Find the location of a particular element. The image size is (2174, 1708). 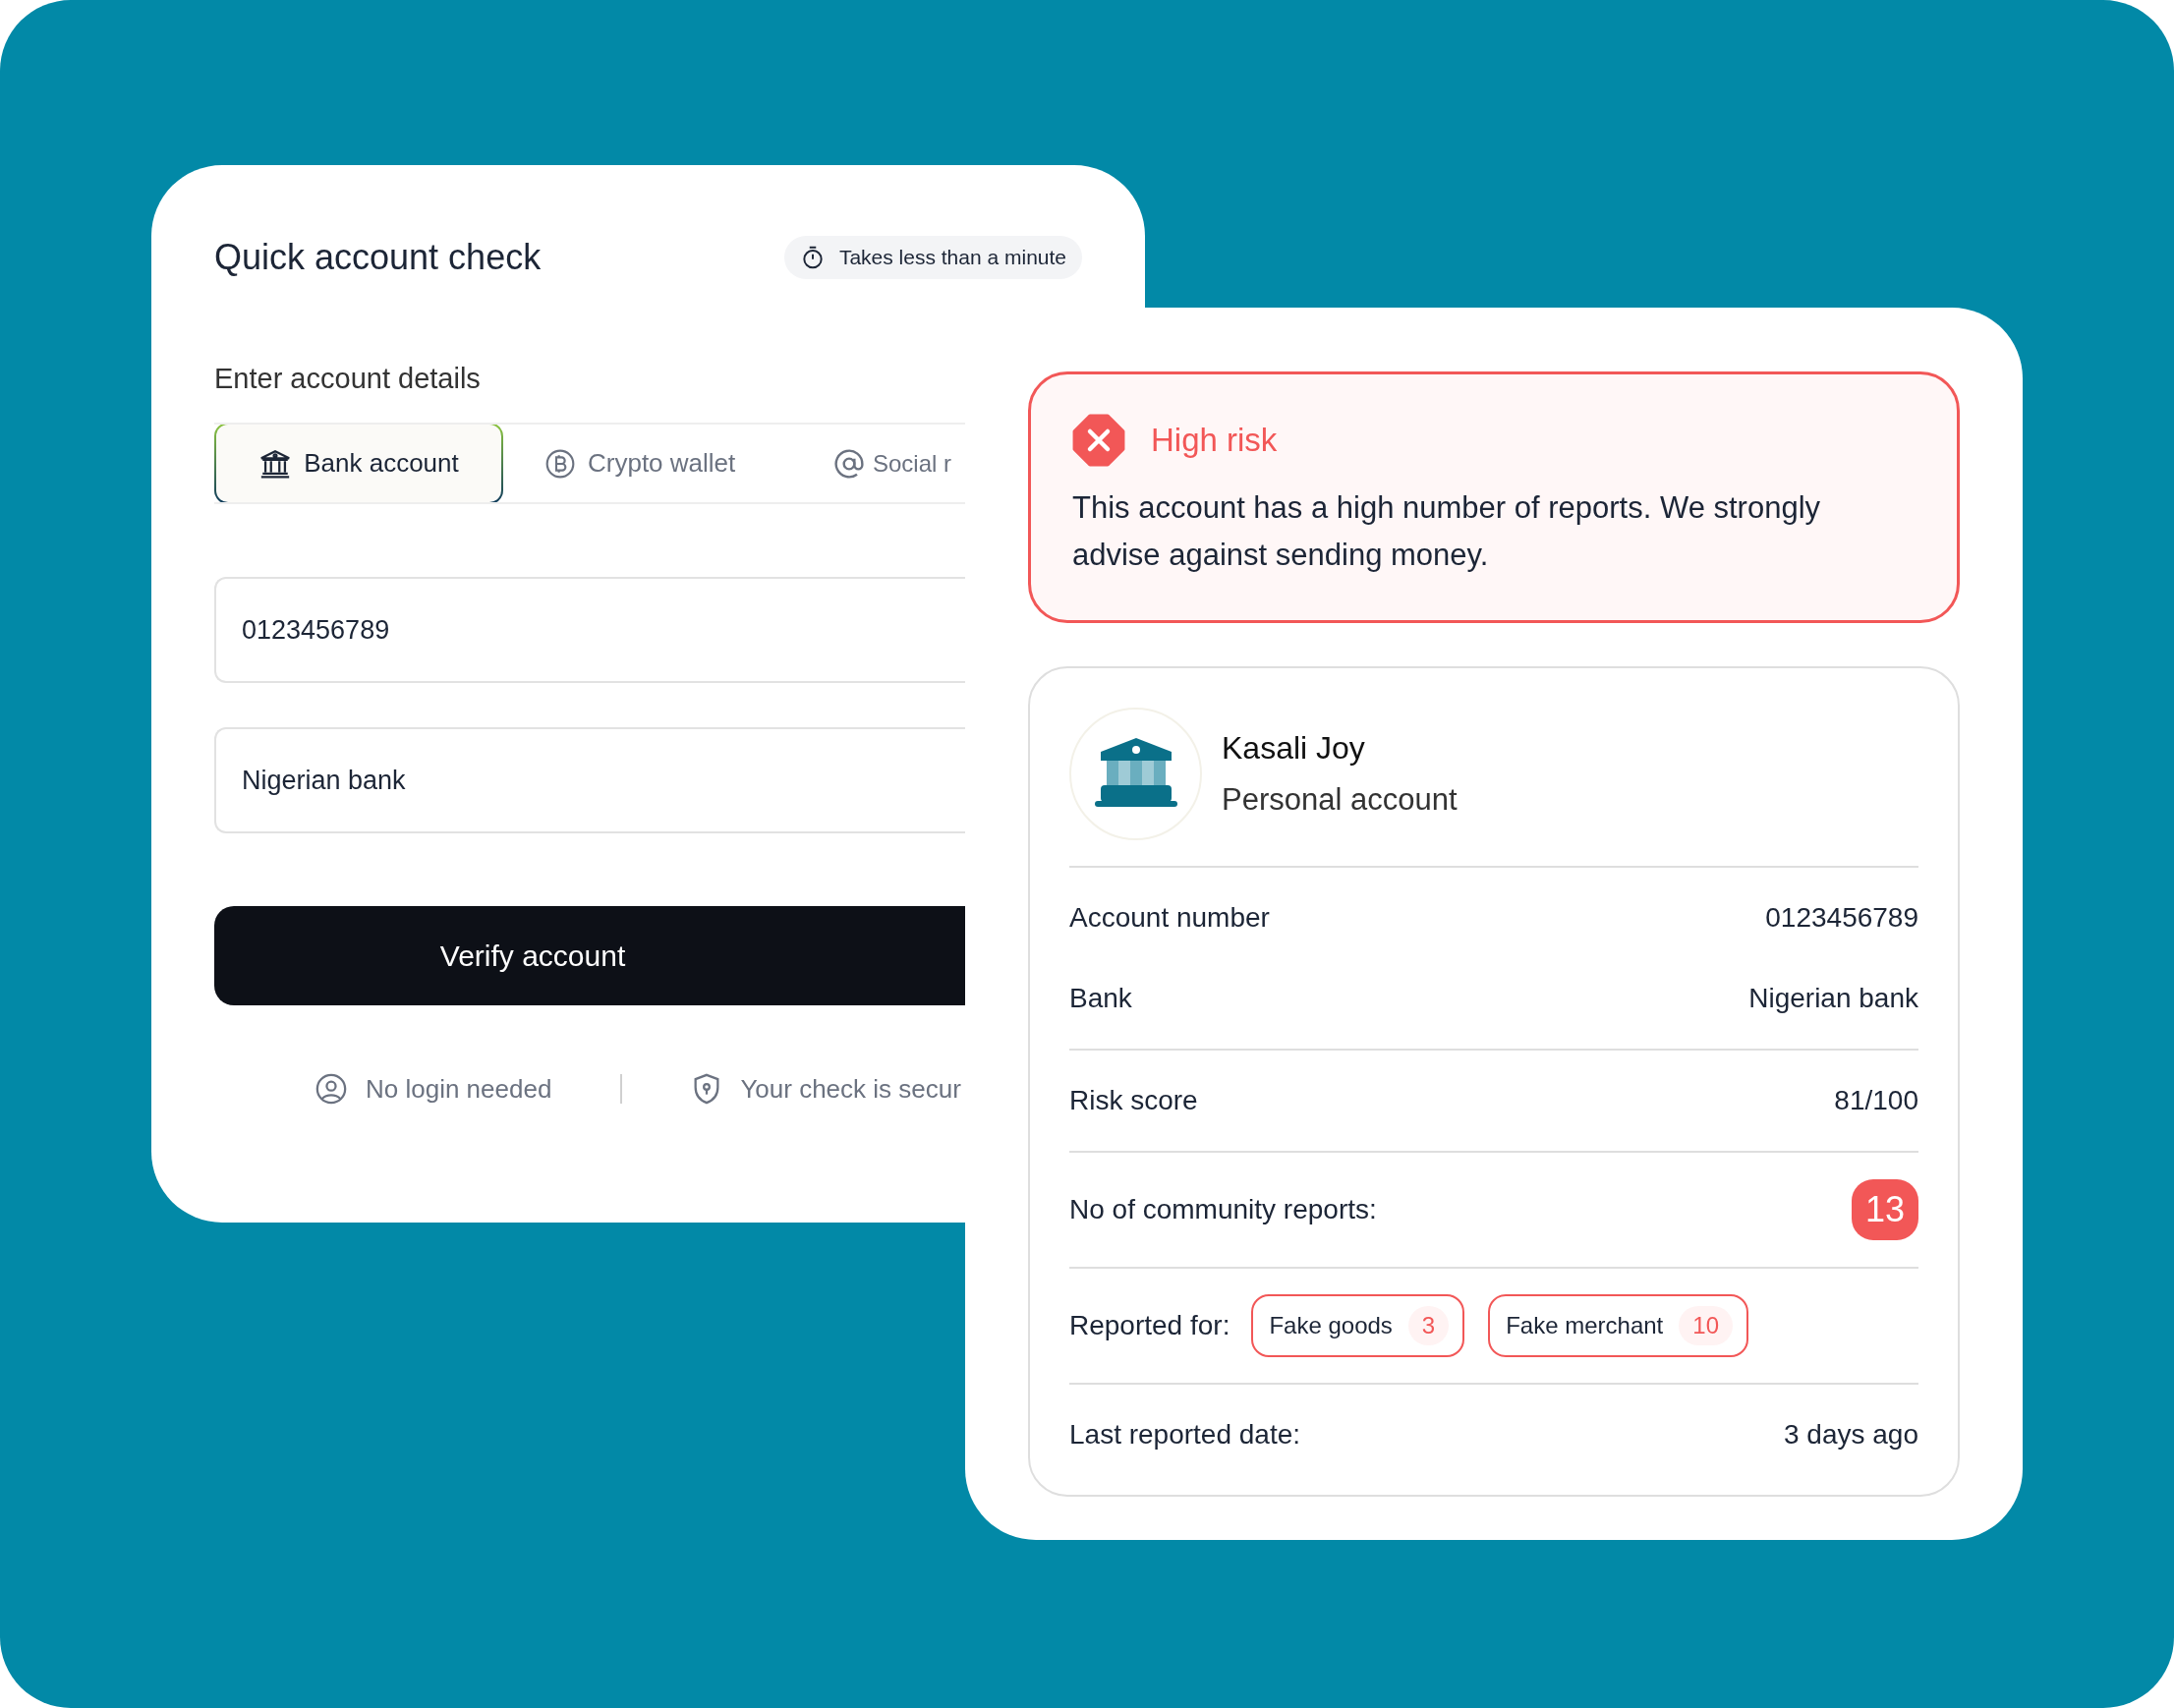

user-icon is located at coordinates (331, 1089).